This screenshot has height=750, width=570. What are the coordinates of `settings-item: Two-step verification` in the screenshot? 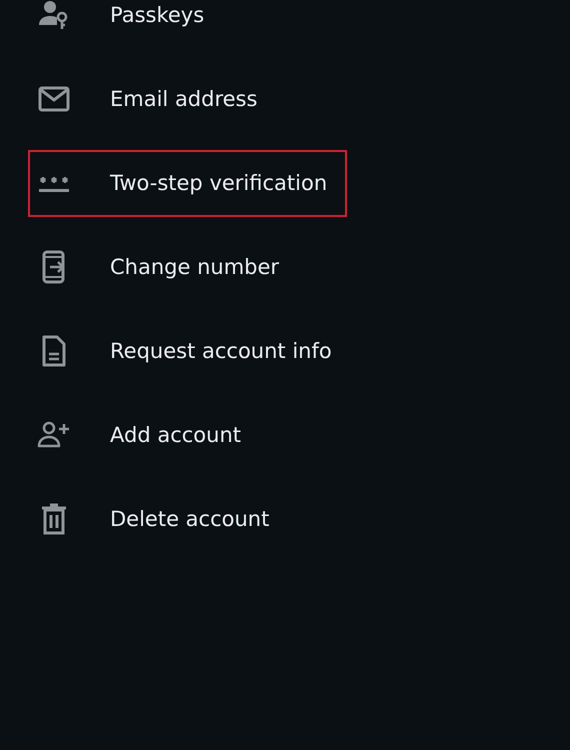 It's located at (219, 183).